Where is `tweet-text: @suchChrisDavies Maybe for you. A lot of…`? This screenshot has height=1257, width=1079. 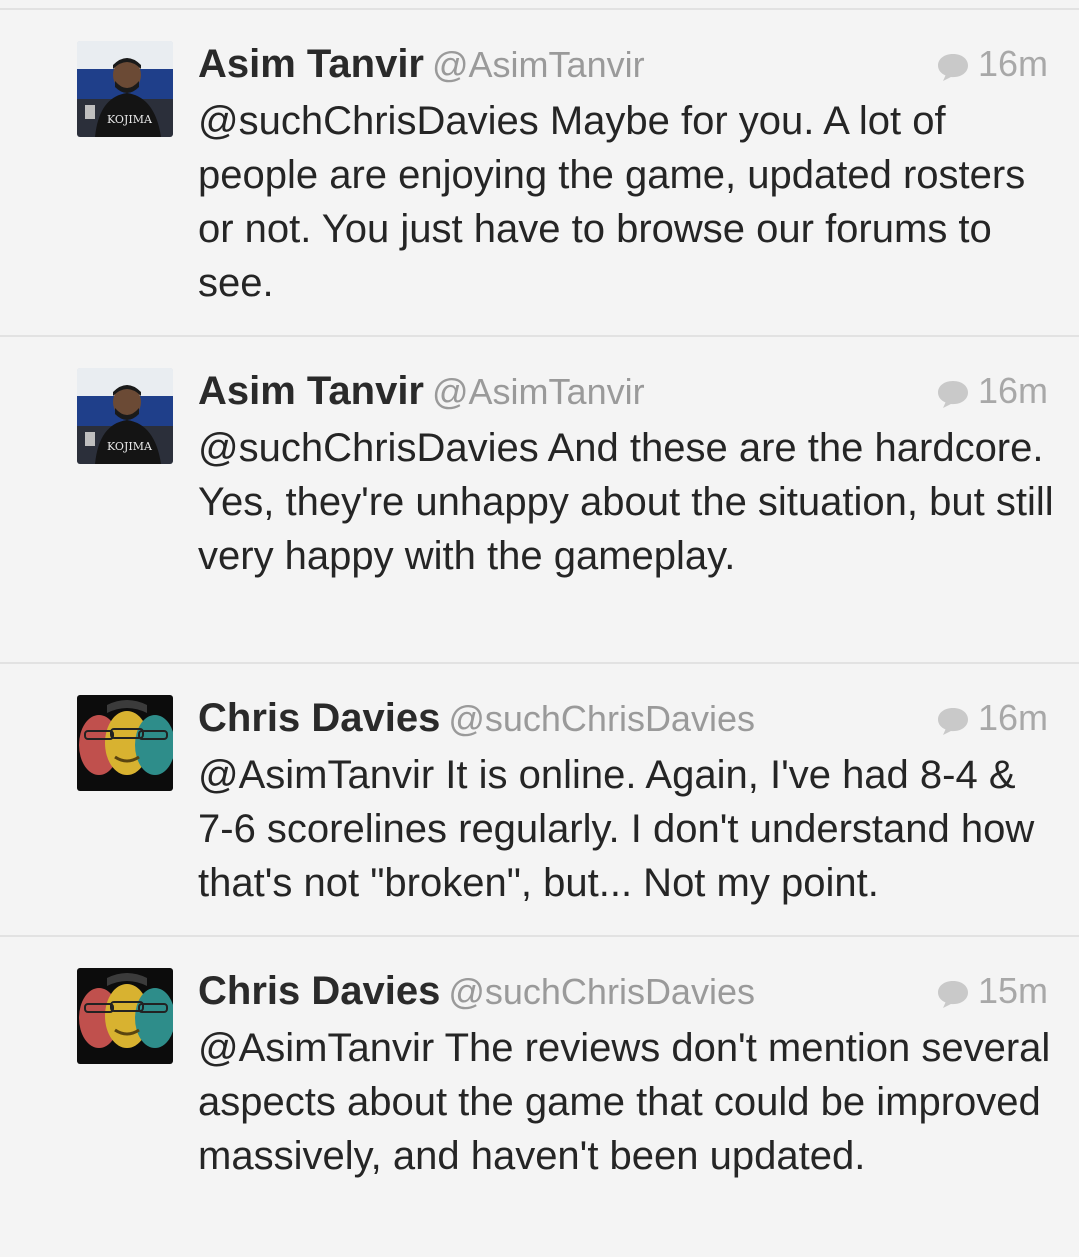 tweet-text: @suchChrisDavies Maybe for you. A lot of… is located at coordinates (612, 202).